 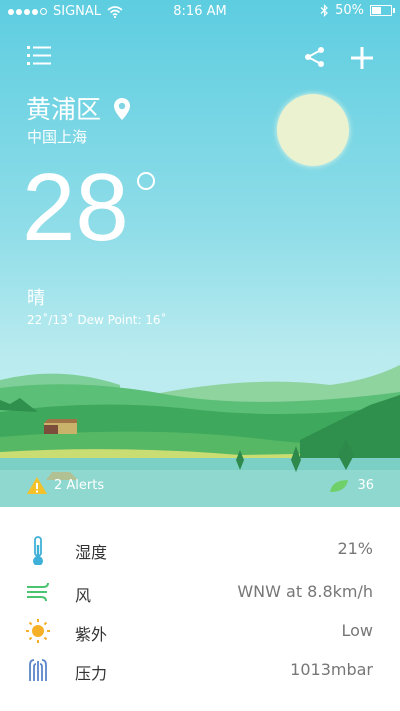 I want to click on leaf-icon, so click(x=339, y=485).